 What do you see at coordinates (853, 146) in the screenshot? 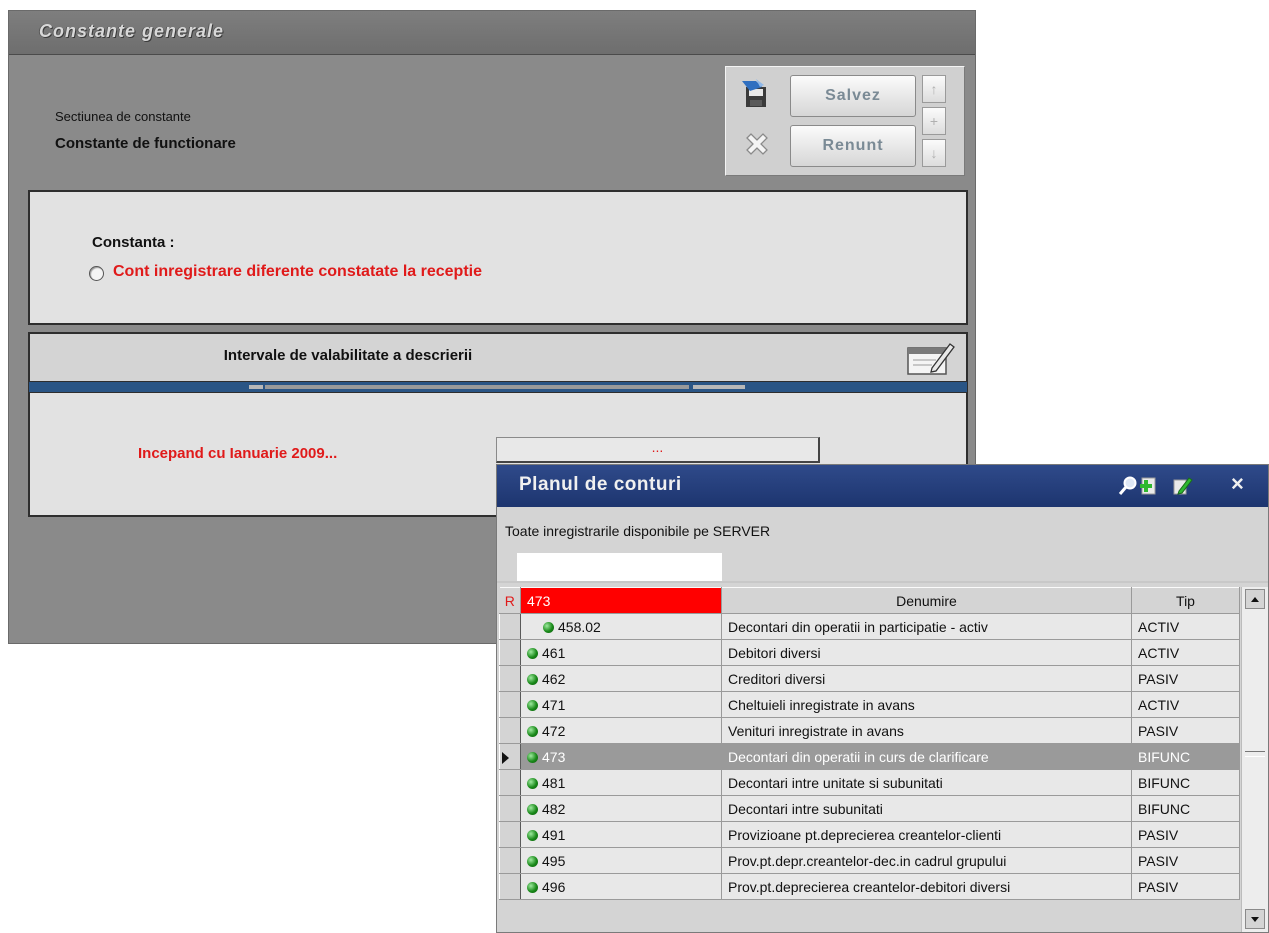
I see `cancel-button: Renunt` at bounding box center [853, 146].